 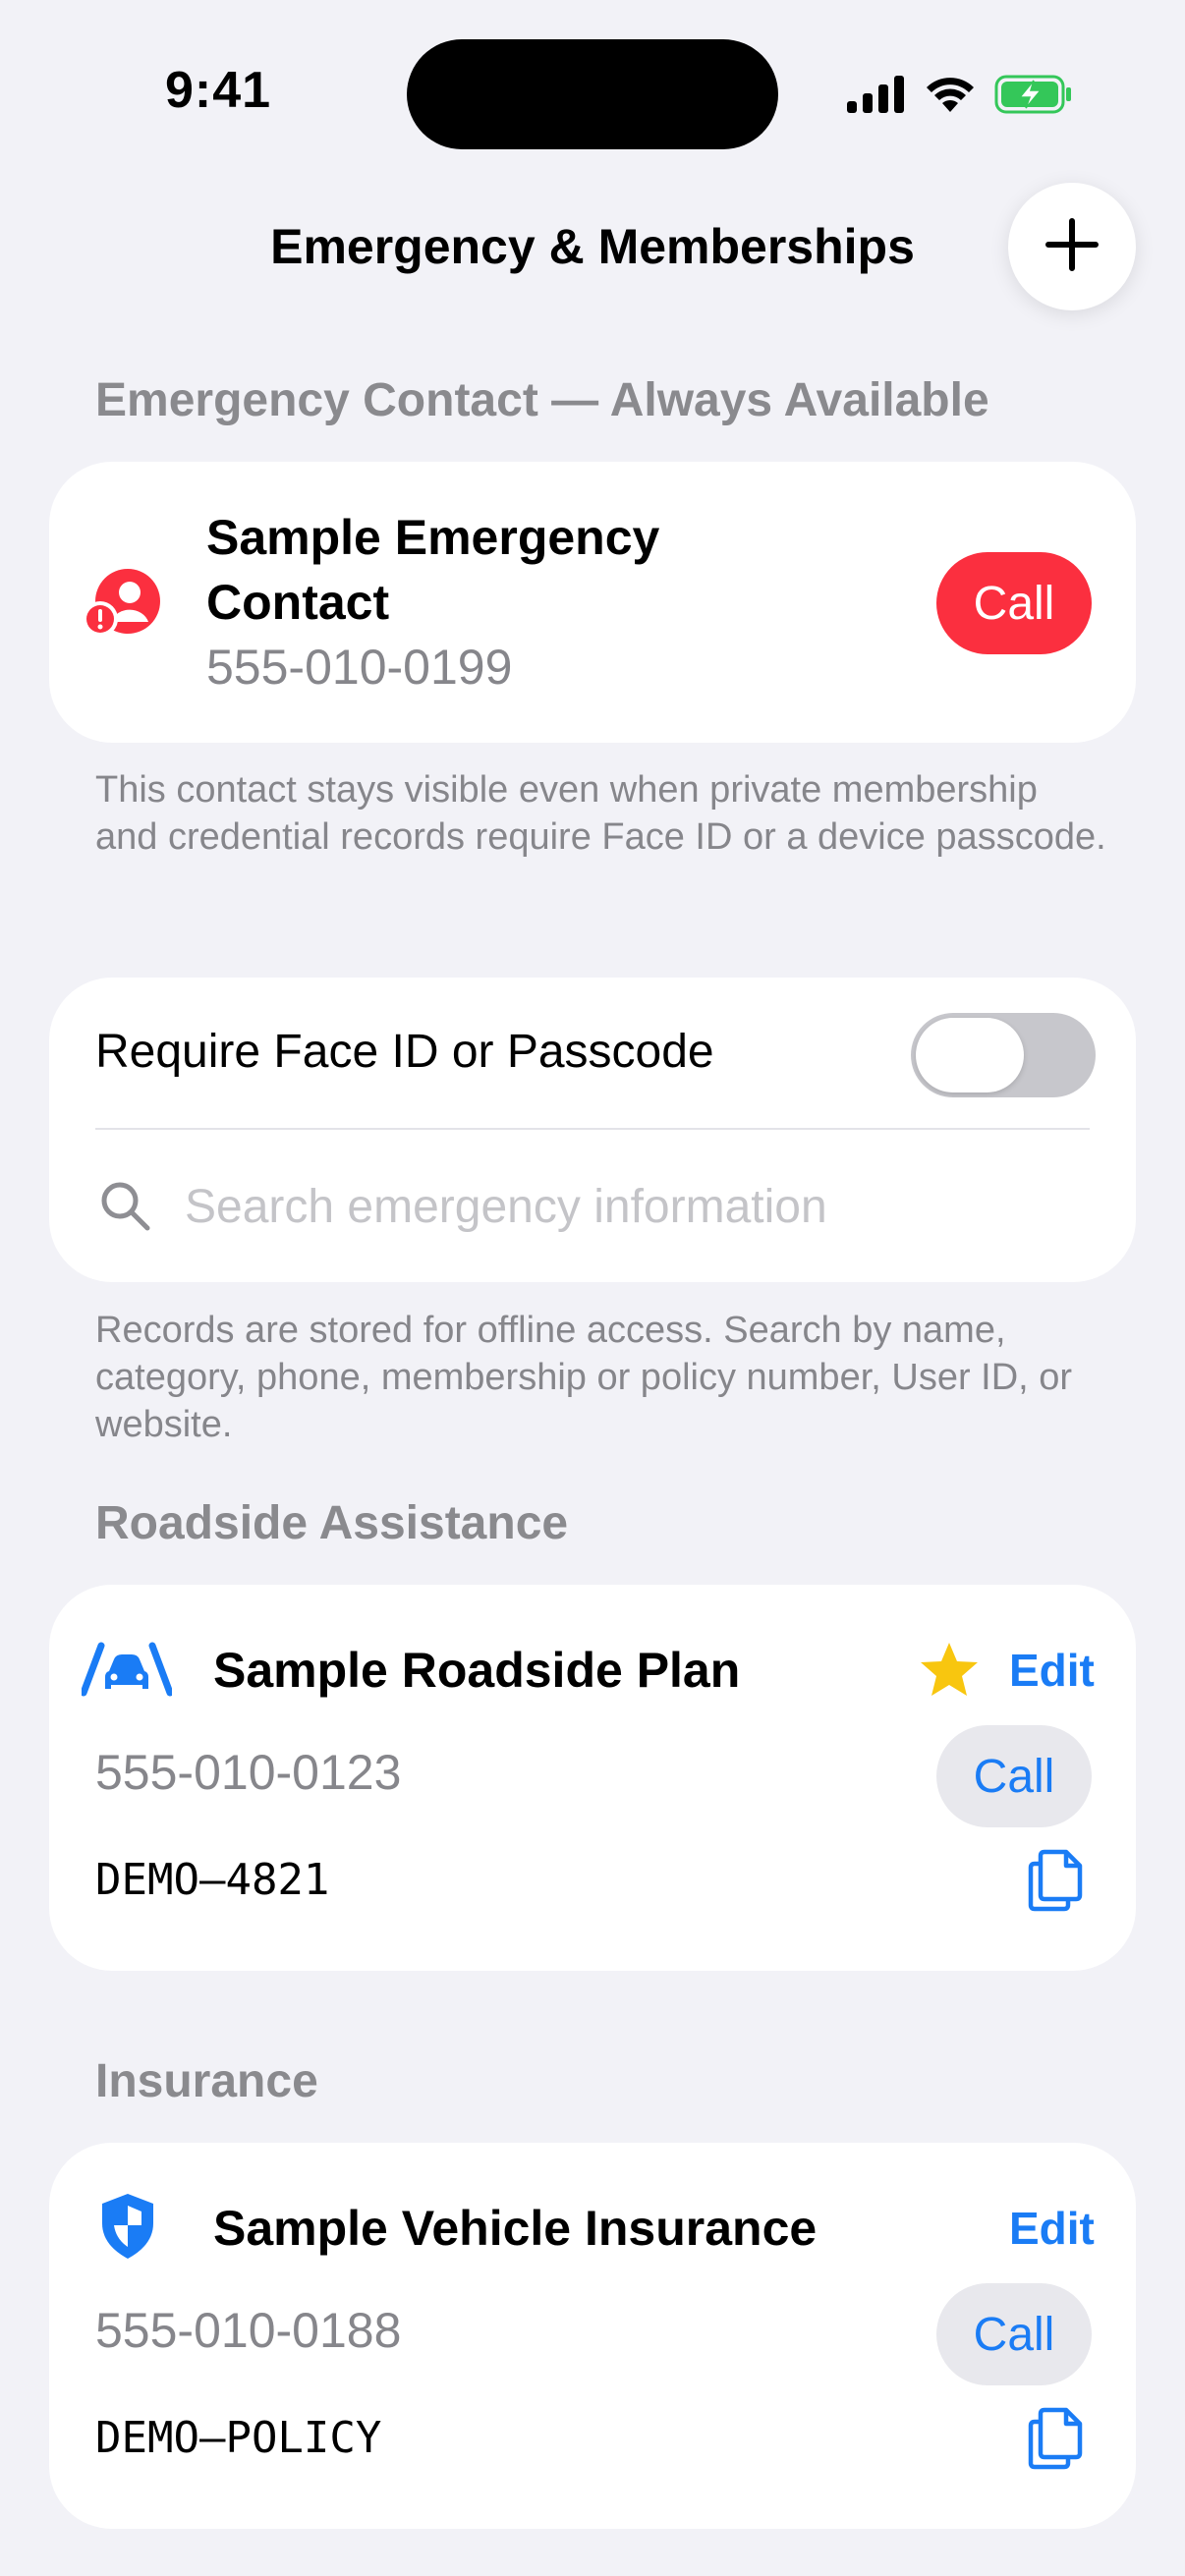 What do you see at coordinates (249, 2330) in the screenshot?
I see `insurance-phone: 555-010-0188` at bounding box center [249, 2330].